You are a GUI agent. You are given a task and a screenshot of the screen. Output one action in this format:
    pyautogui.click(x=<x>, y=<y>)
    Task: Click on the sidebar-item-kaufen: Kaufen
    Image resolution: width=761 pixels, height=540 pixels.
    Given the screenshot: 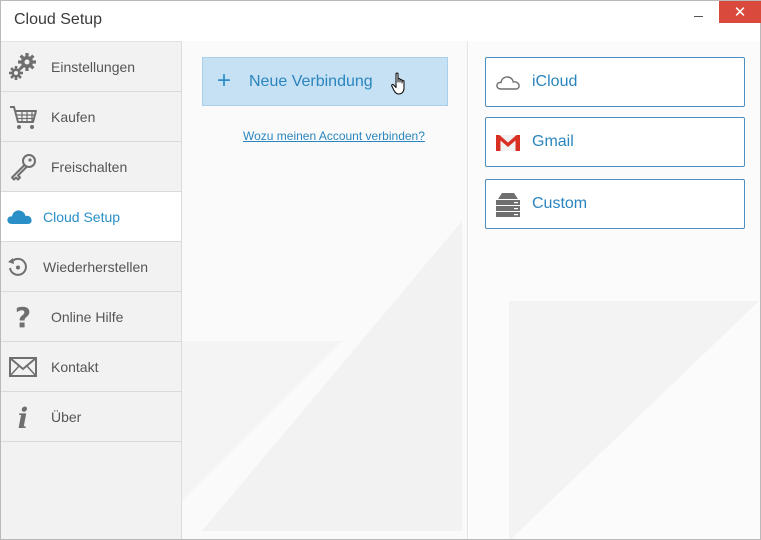 What is the action you would take?
    pyautogui.click(x=91, y=117)
    